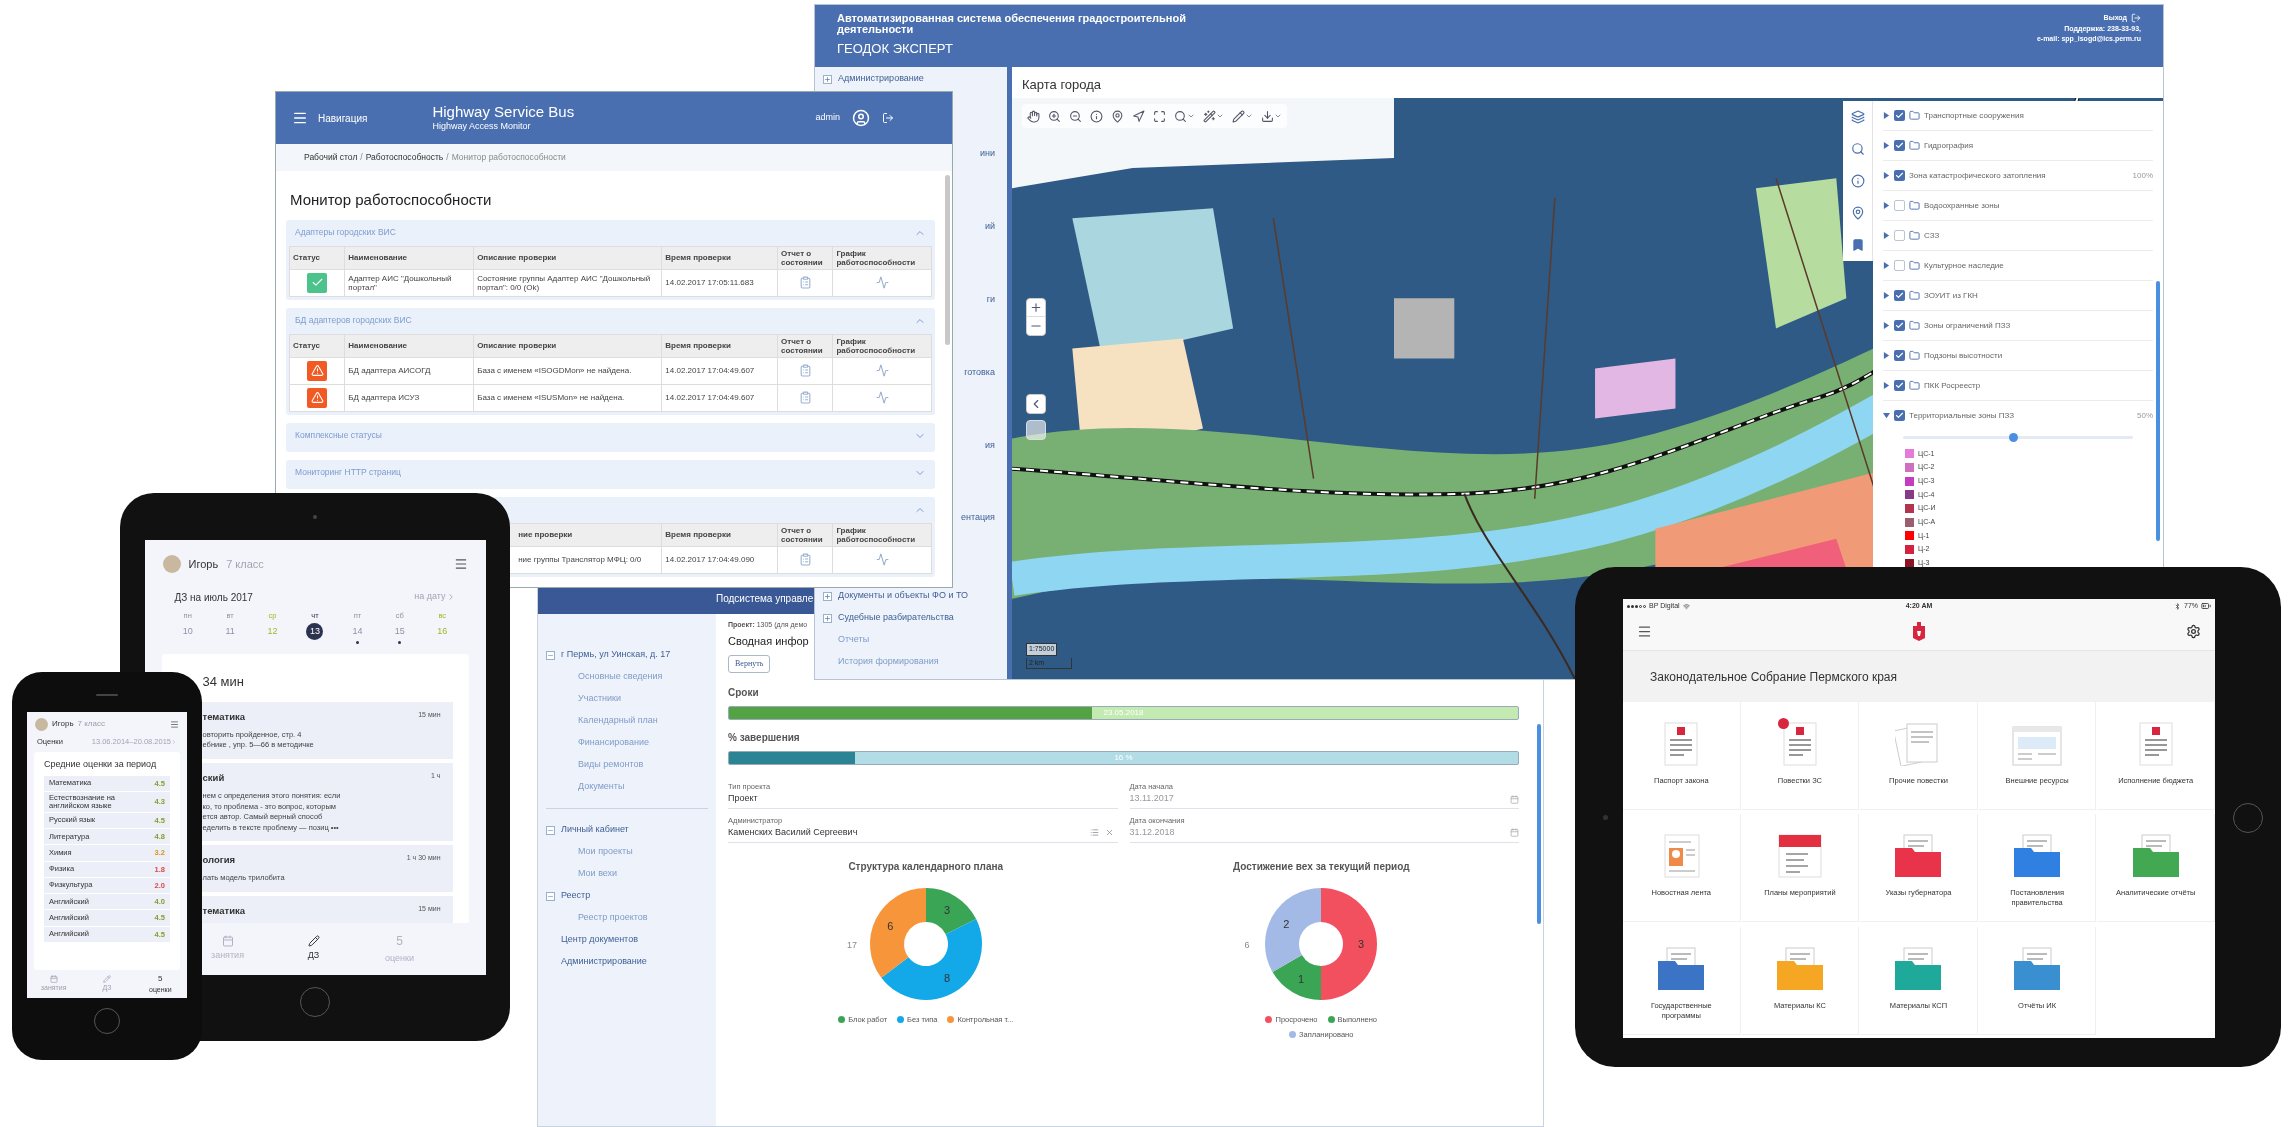 Image resolution: width=2292 pixels, height=1127 pixels. I want to click on table-cell: База с именем «ISOGDMon» не найдена., so click(567, 370).